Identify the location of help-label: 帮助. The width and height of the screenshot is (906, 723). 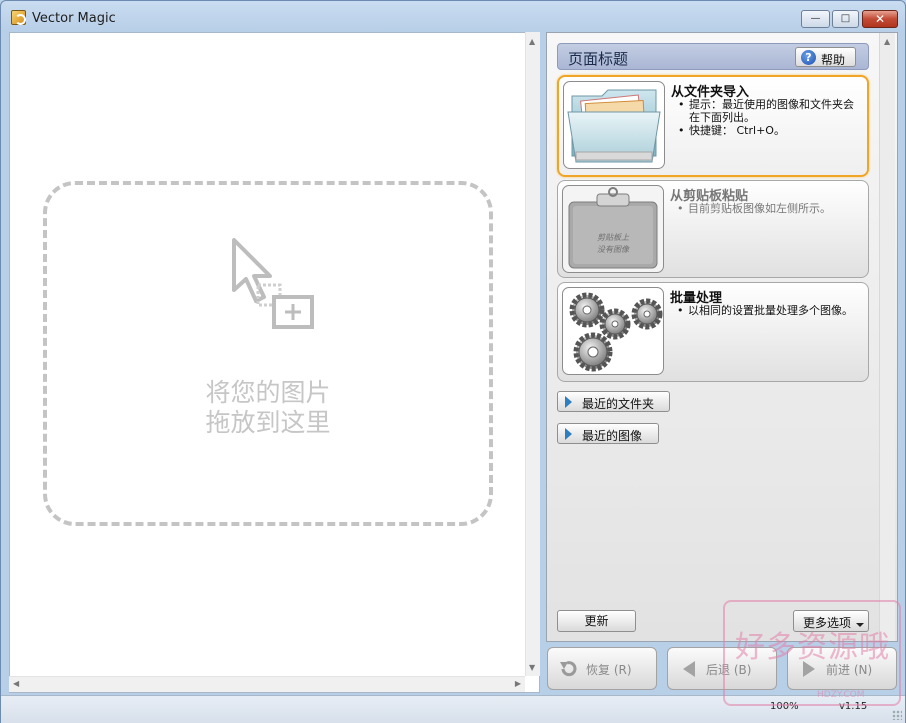
(833, 60).